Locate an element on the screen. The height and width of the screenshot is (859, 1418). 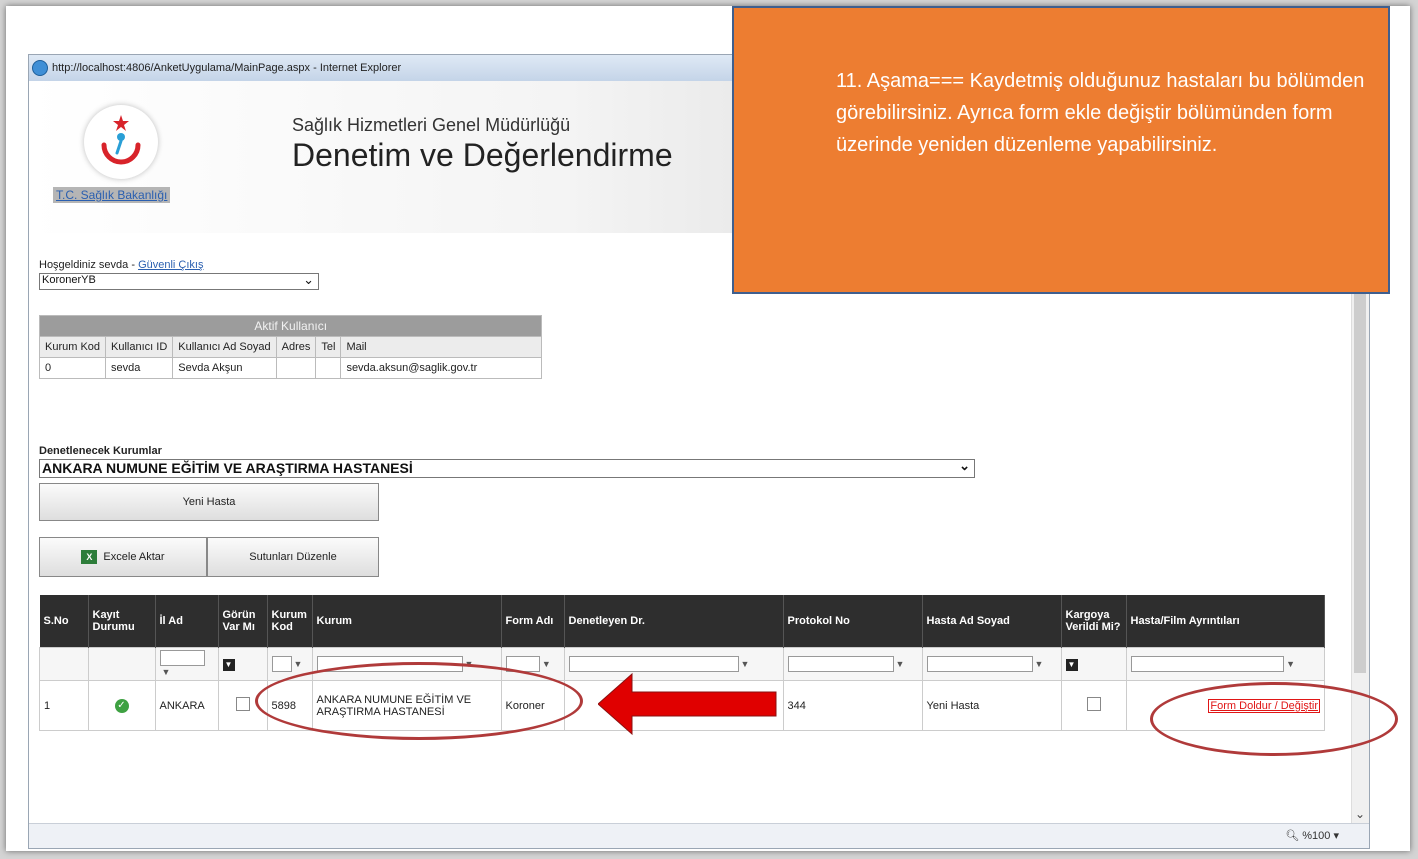
welcome-text: Hoşgeldiniz sevda - Güvenli Çıkış is located at coordinates (121, 265).